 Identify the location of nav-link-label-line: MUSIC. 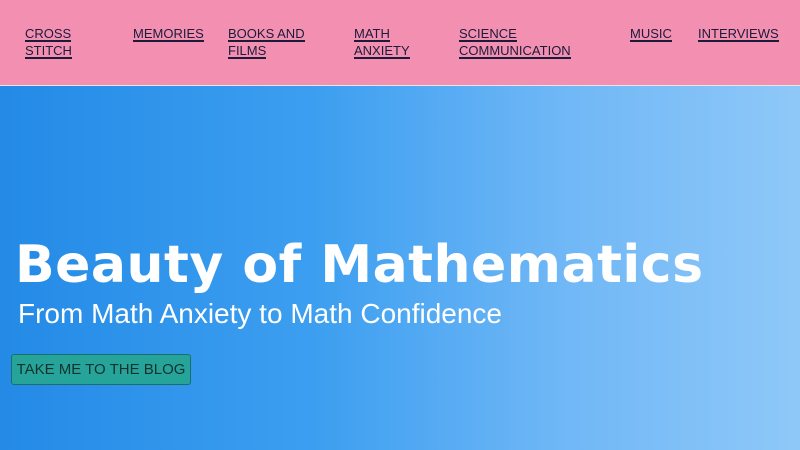
(651, 34).